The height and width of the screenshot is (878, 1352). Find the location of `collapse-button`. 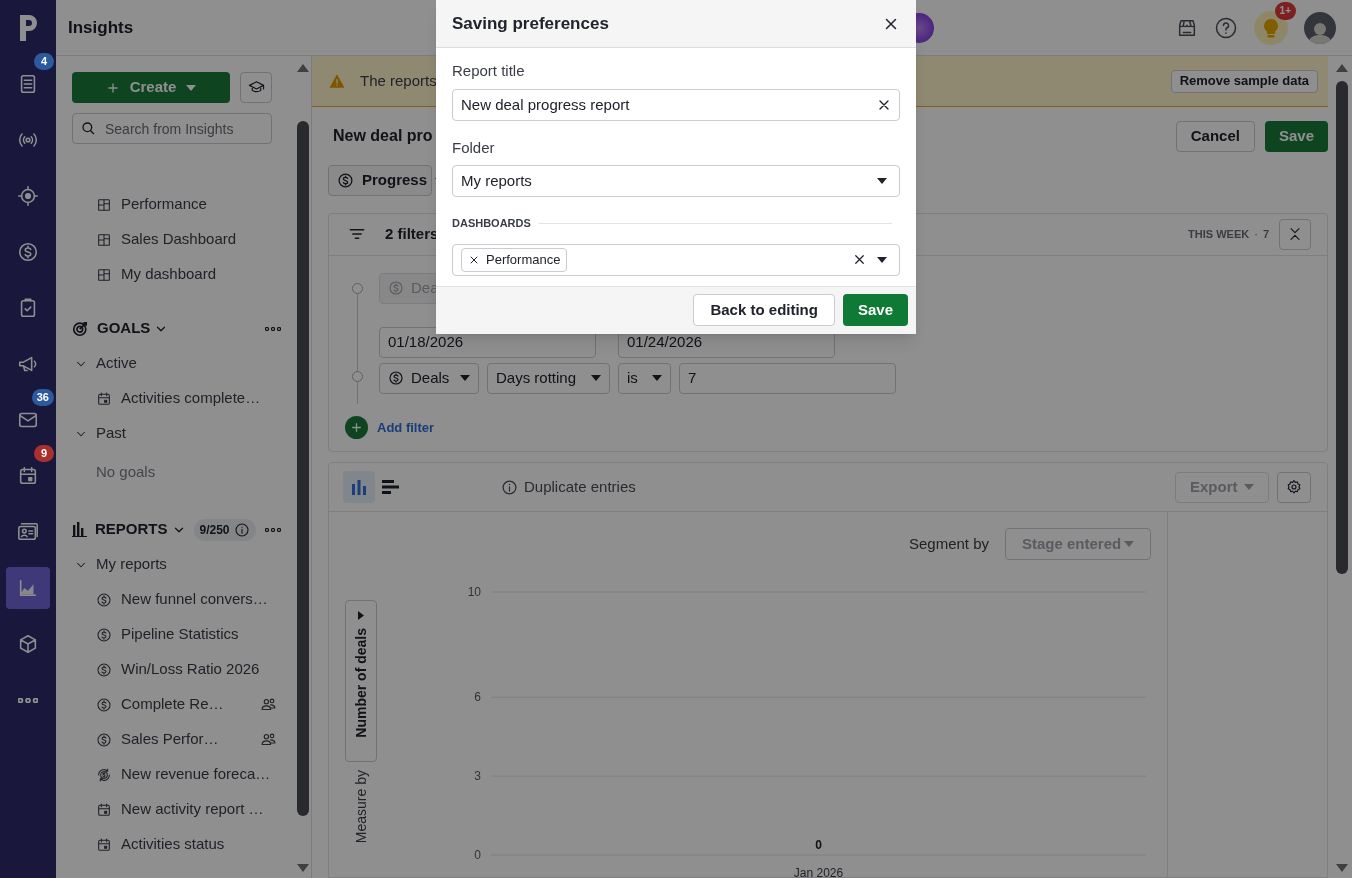

collapse-button is located at coordinates (1295, 234).